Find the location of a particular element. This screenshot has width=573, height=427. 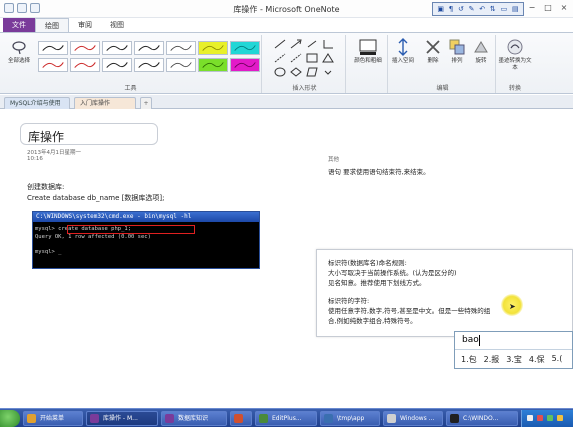

cmd-line: mysql> _ is located at coordinates (48, 252).